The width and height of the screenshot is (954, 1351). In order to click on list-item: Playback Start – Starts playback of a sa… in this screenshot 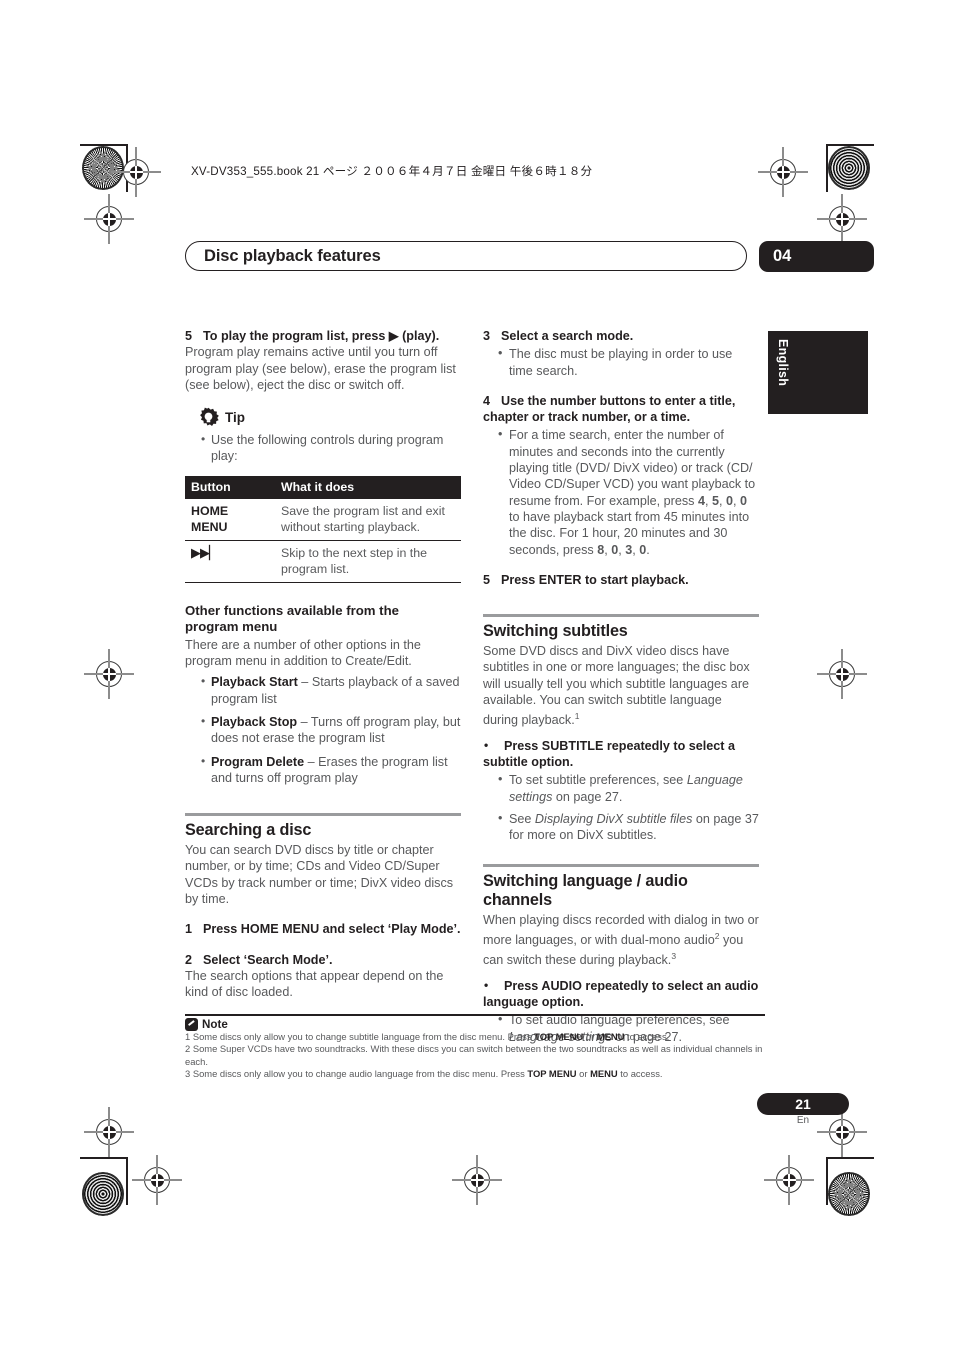, I will do `click(331, 690)`.